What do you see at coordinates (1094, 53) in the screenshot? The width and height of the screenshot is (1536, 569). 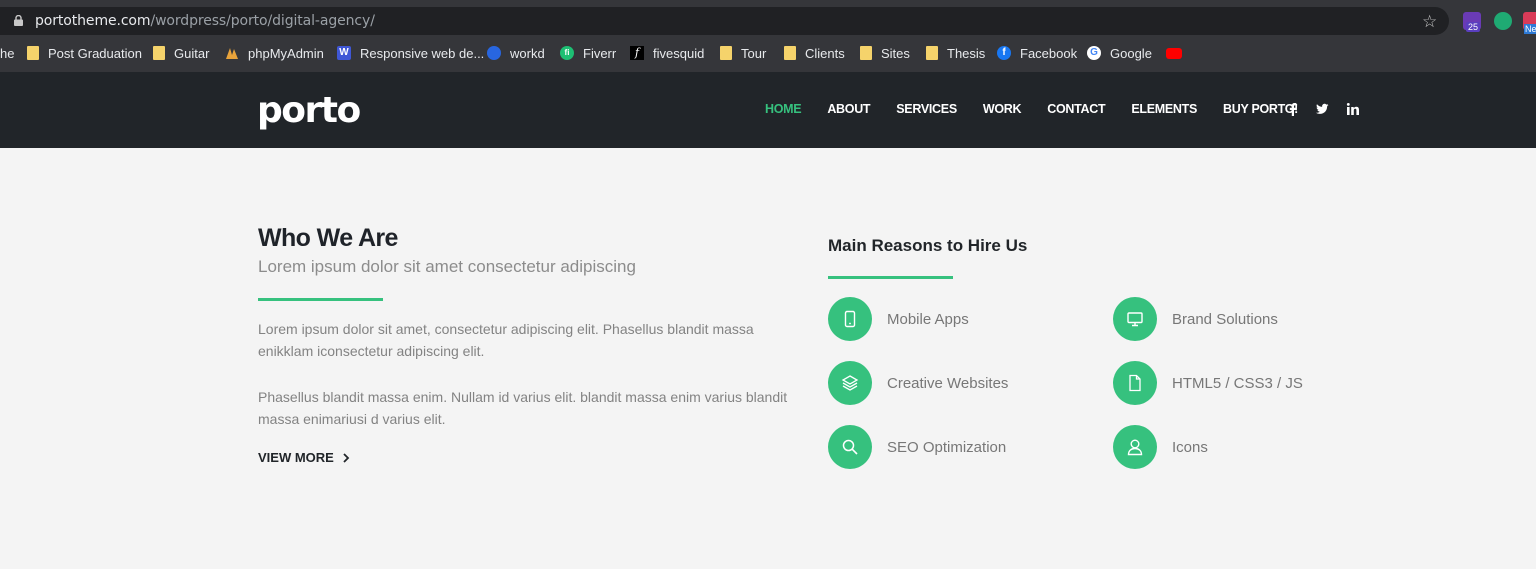 I see `google-icon: G` at bounding box center [1094, 53].